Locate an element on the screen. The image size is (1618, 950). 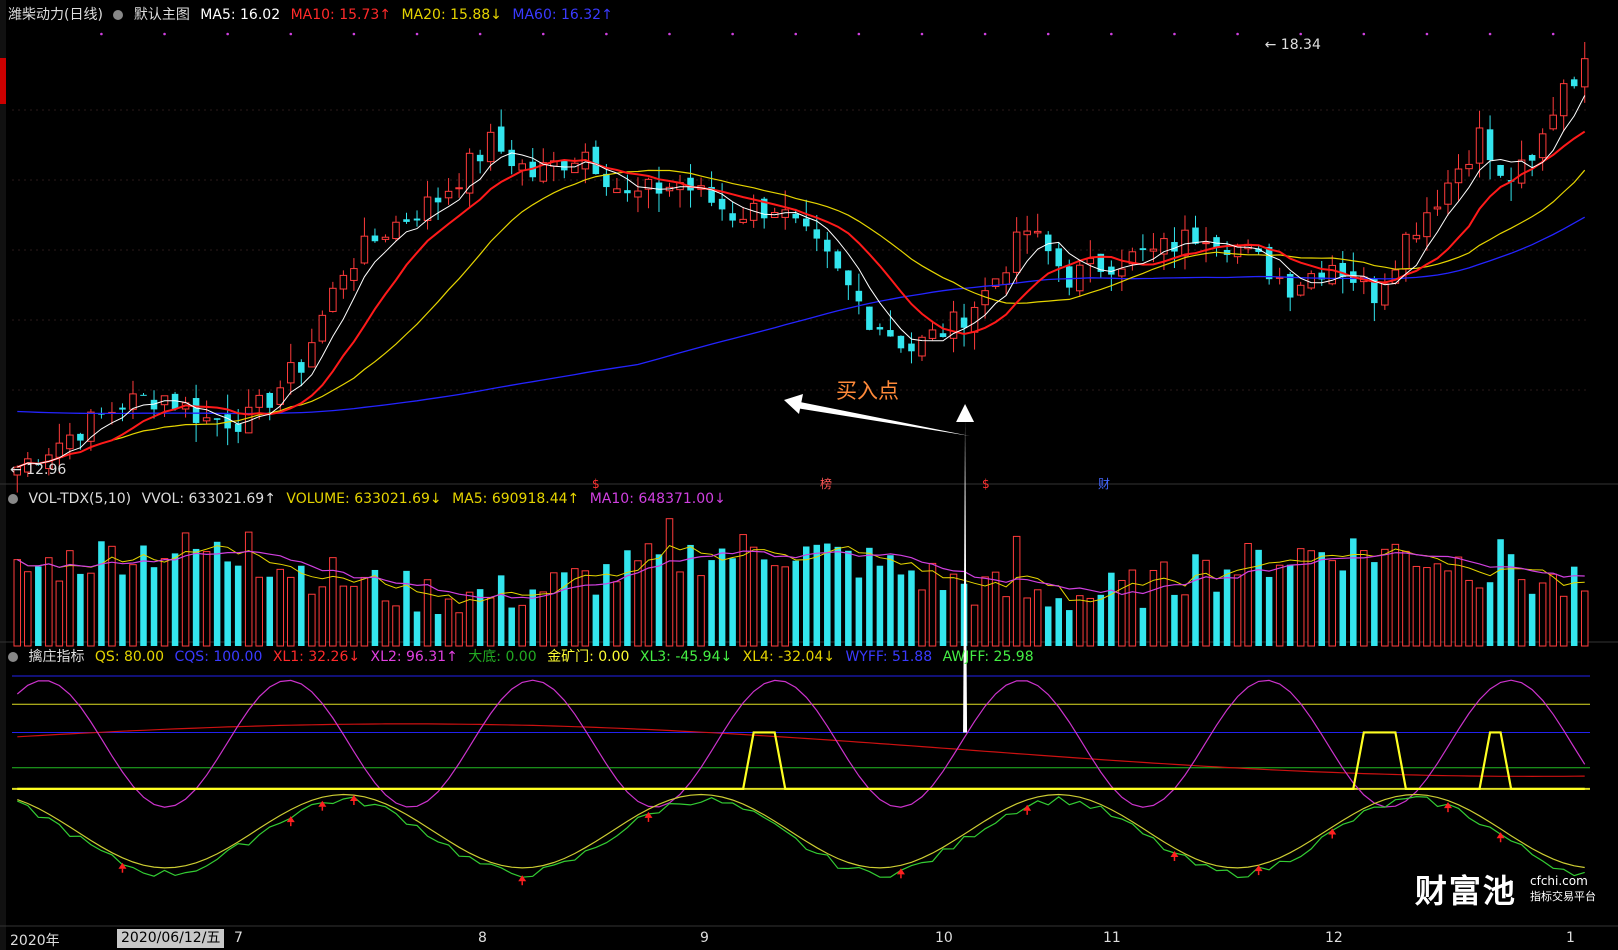
low-price-label: ← 12.96 is located at coordinates (38, 470).